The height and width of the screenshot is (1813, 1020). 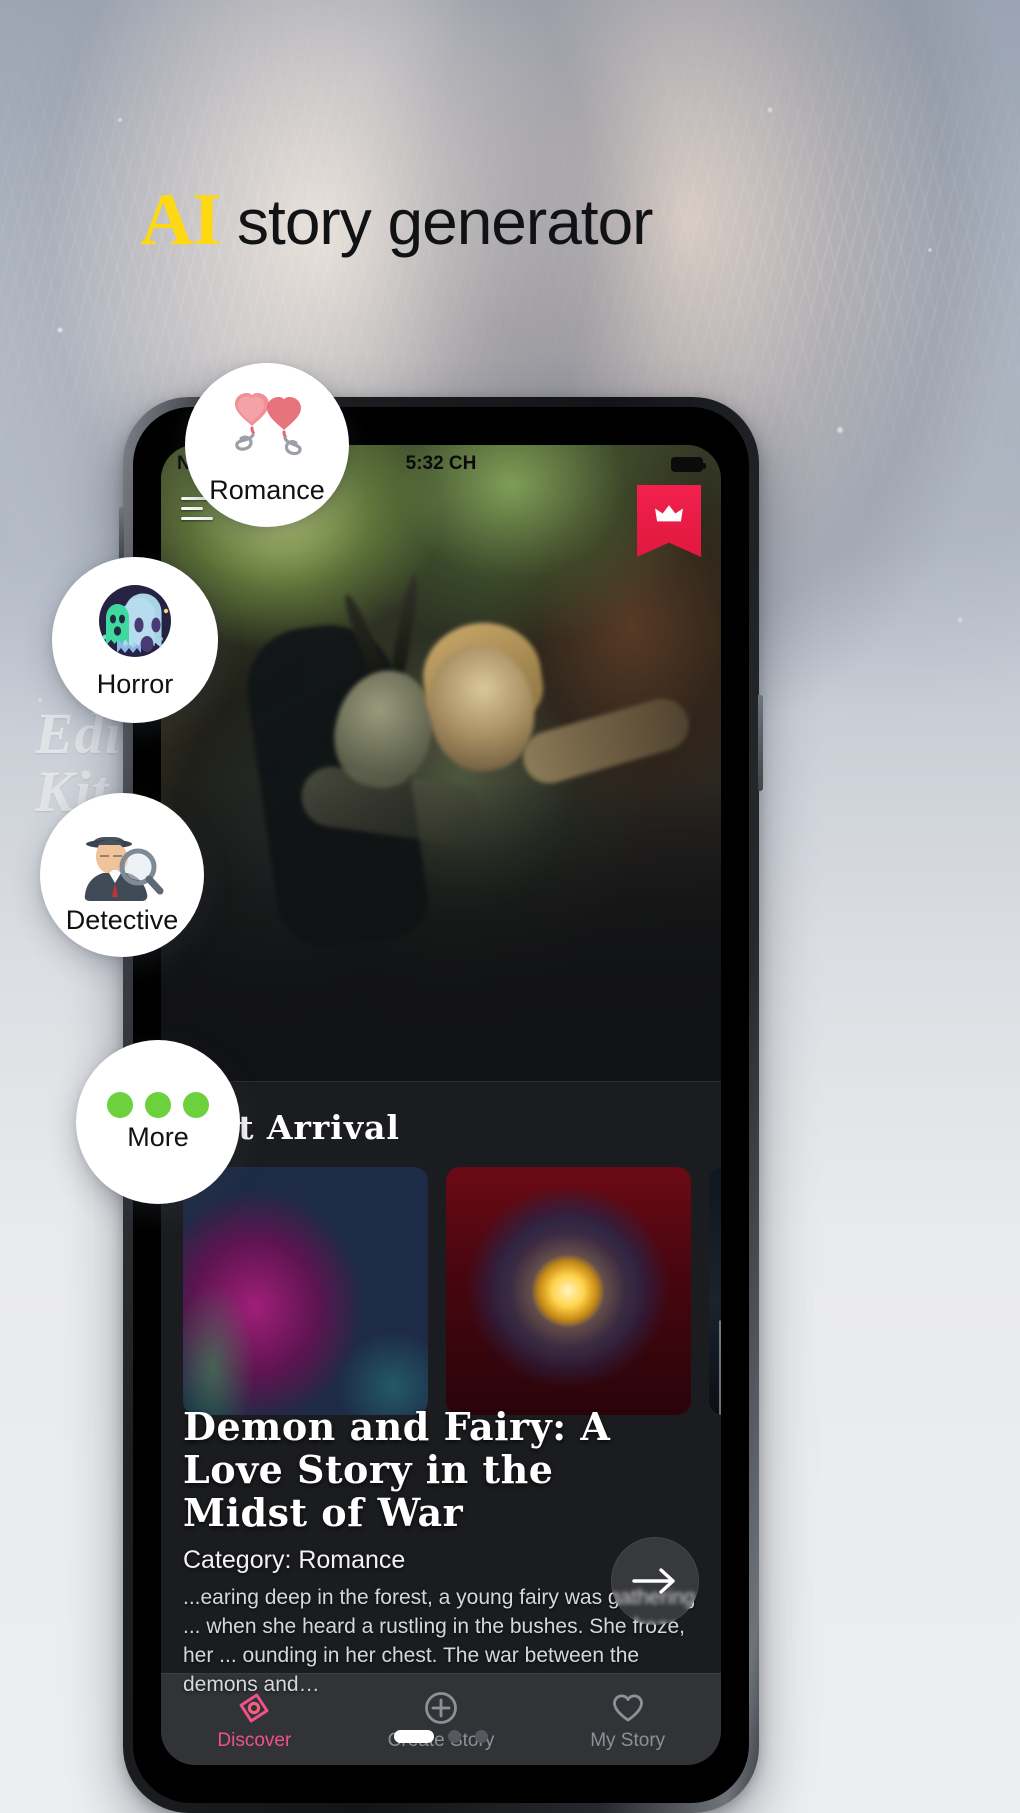 I want to click on three-dots-group, so click(x=158, y=1104).